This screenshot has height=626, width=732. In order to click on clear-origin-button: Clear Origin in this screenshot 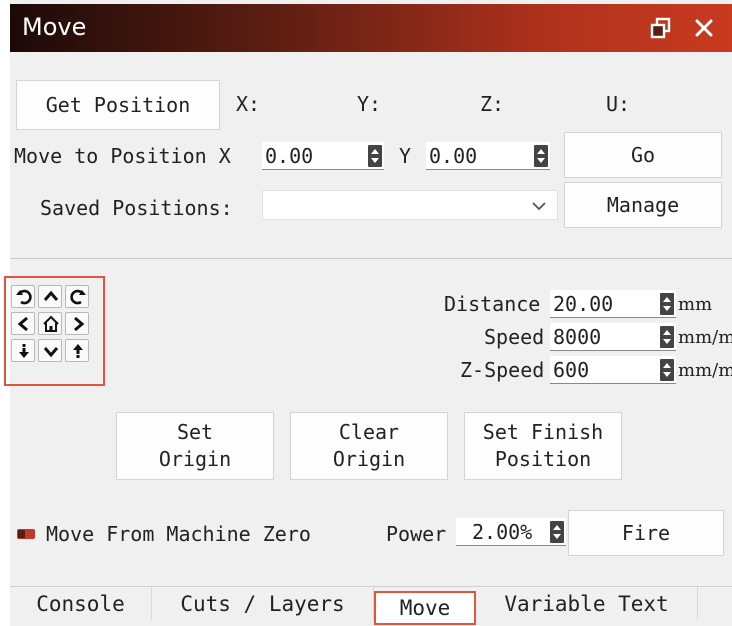, I will do `click(369, 446)`.